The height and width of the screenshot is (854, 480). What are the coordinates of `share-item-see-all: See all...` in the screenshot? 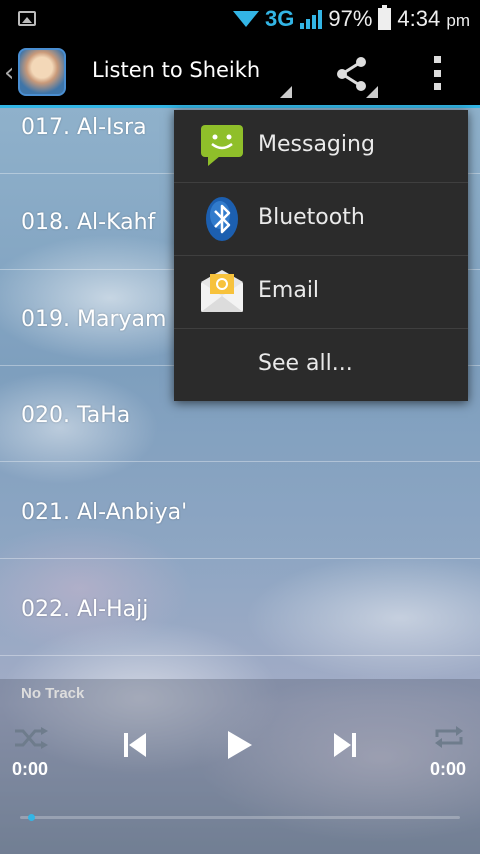 It's located at (321, 365).